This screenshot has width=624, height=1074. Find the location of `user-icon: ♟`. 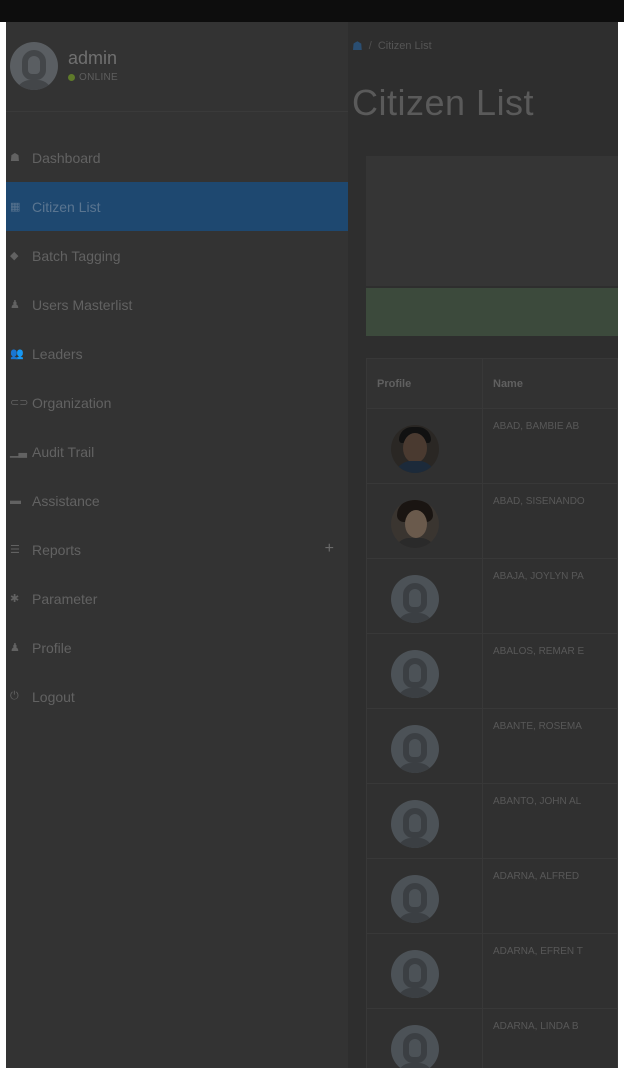

user-icon: ♟ is located at coordinates (15, 648).